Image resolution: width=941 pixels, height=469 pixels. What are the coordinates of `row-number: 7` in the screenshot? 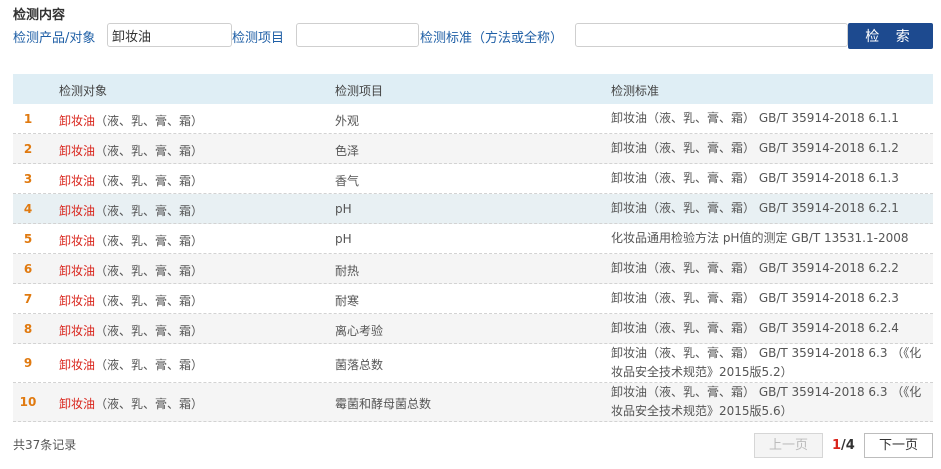 It's located at (28, 299).